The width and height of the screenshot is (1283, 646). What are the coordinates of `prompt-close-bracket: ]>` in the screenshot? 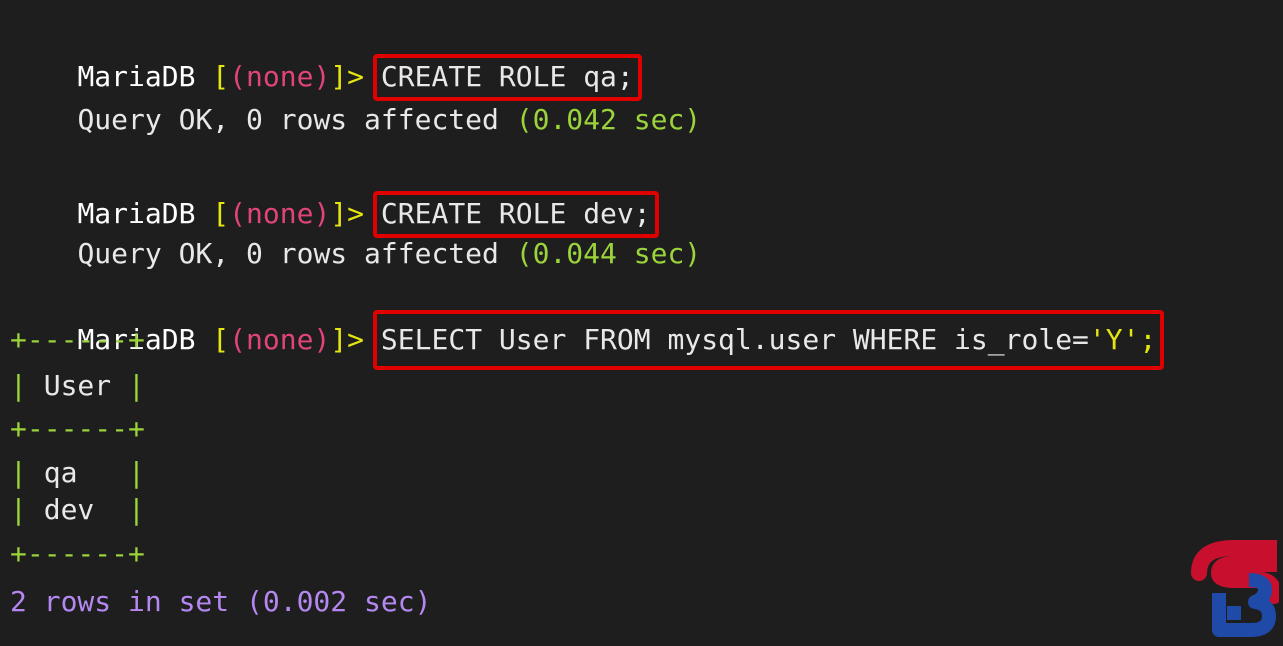 It's located at (347, 339).